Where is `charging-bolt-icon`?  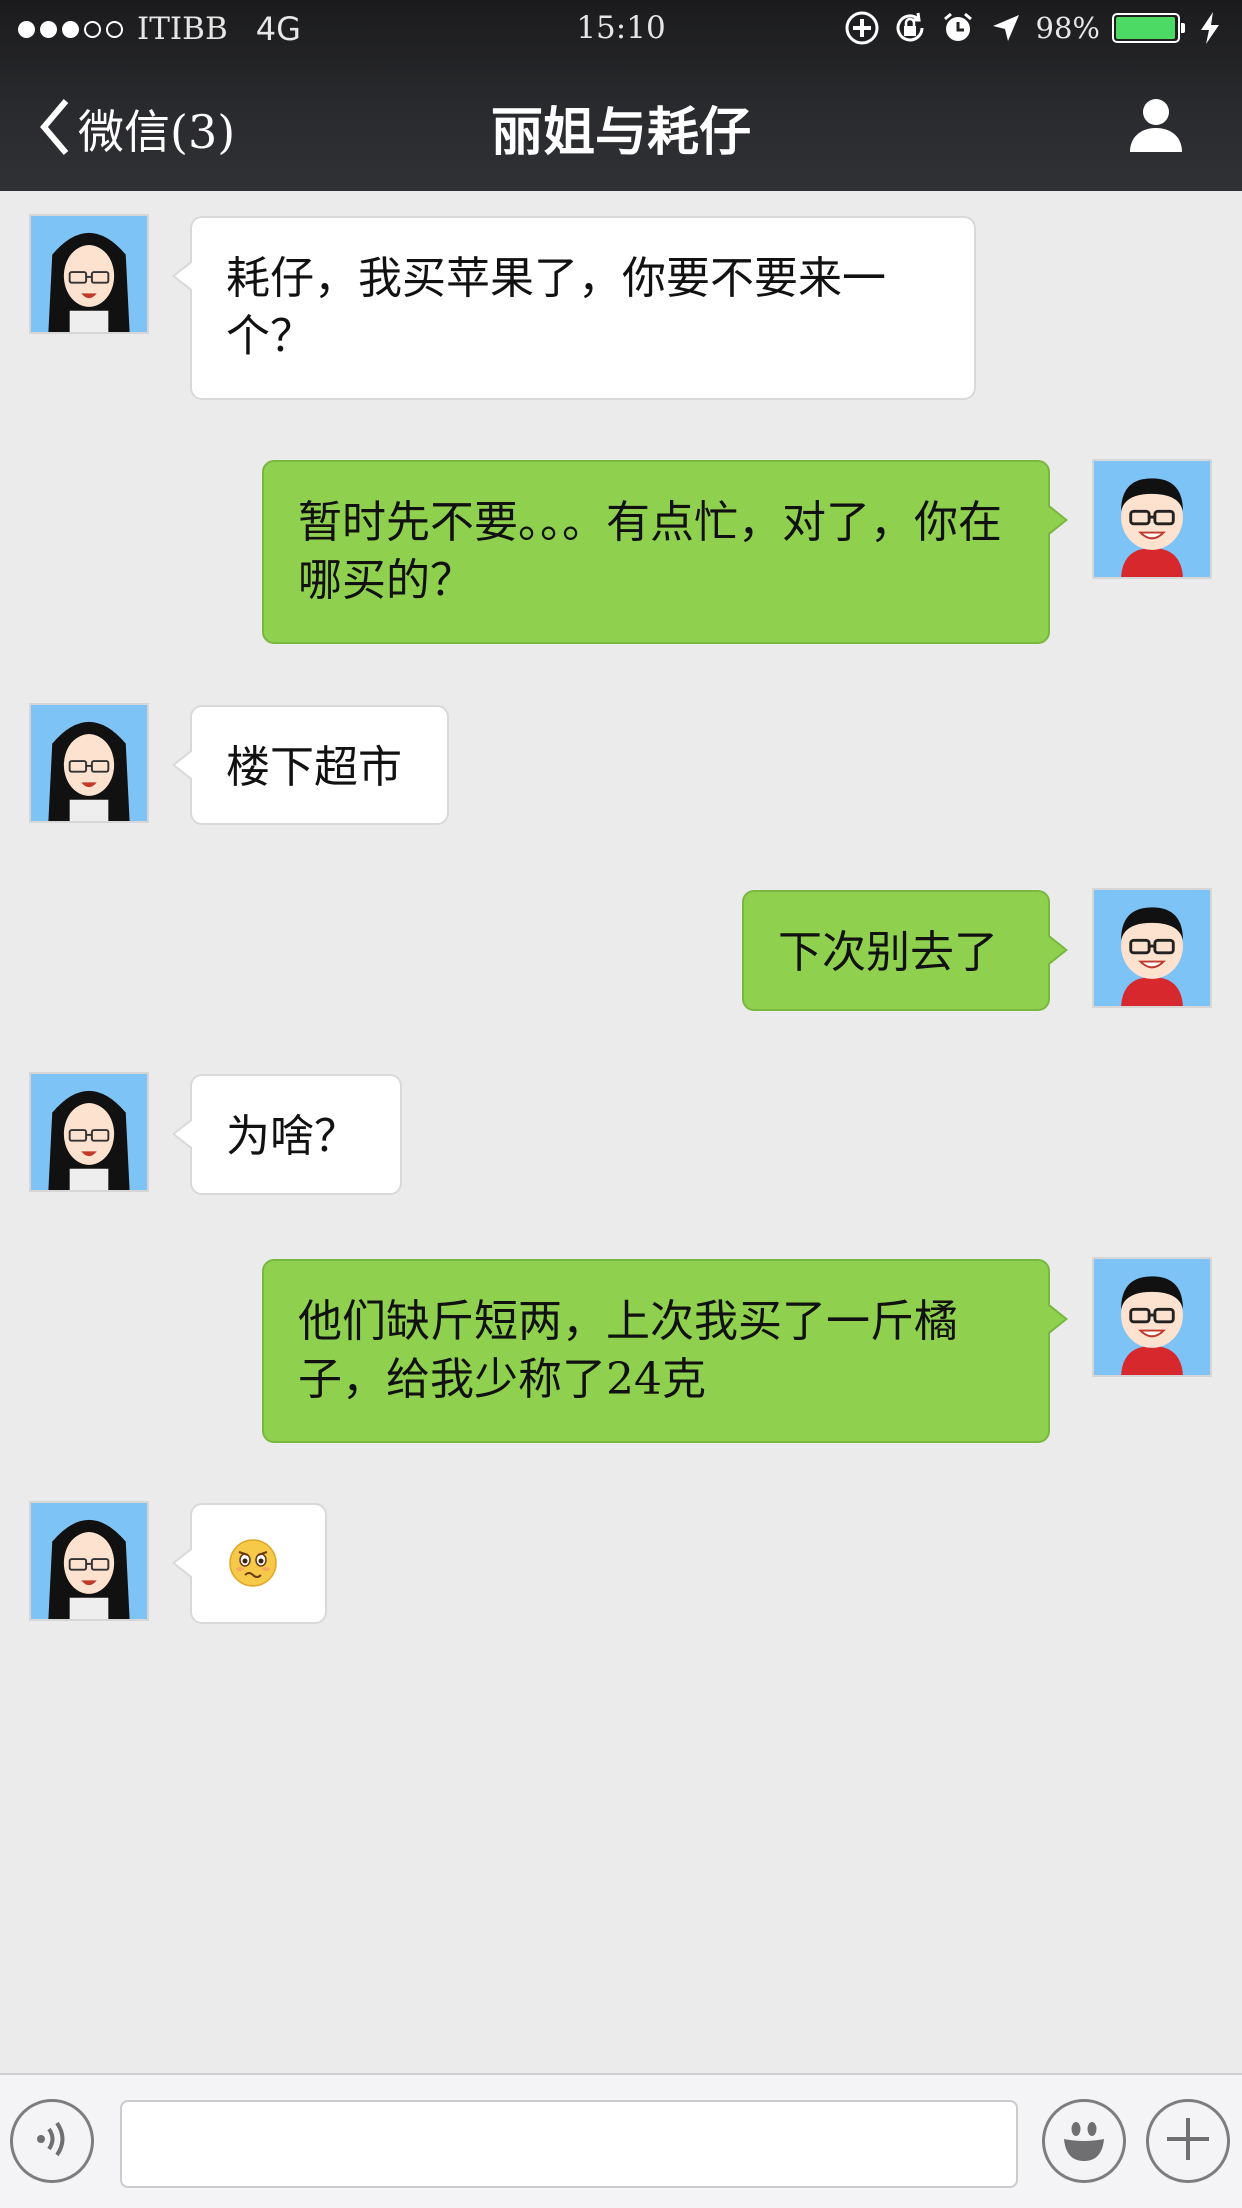
charging-bolt-icon is located at coordinates (1210, 28).